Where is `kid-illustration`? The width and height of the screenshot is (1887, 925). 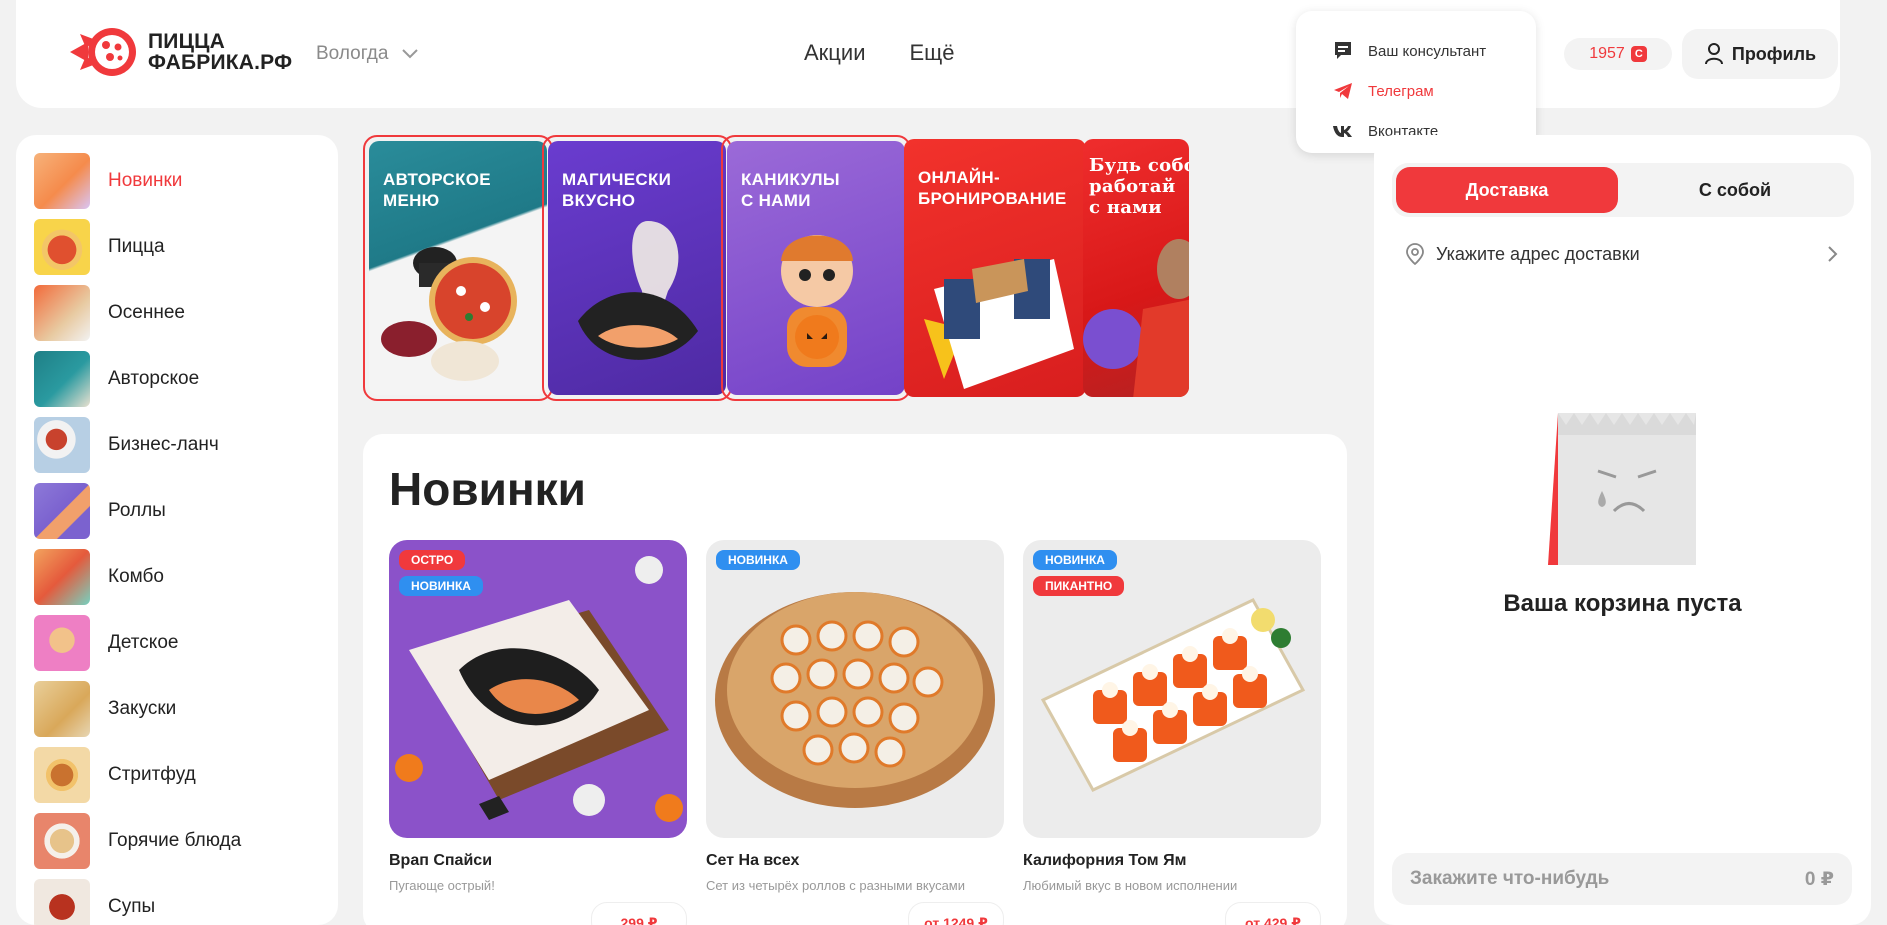
kid-illustration is located at coordinates (817, 301).